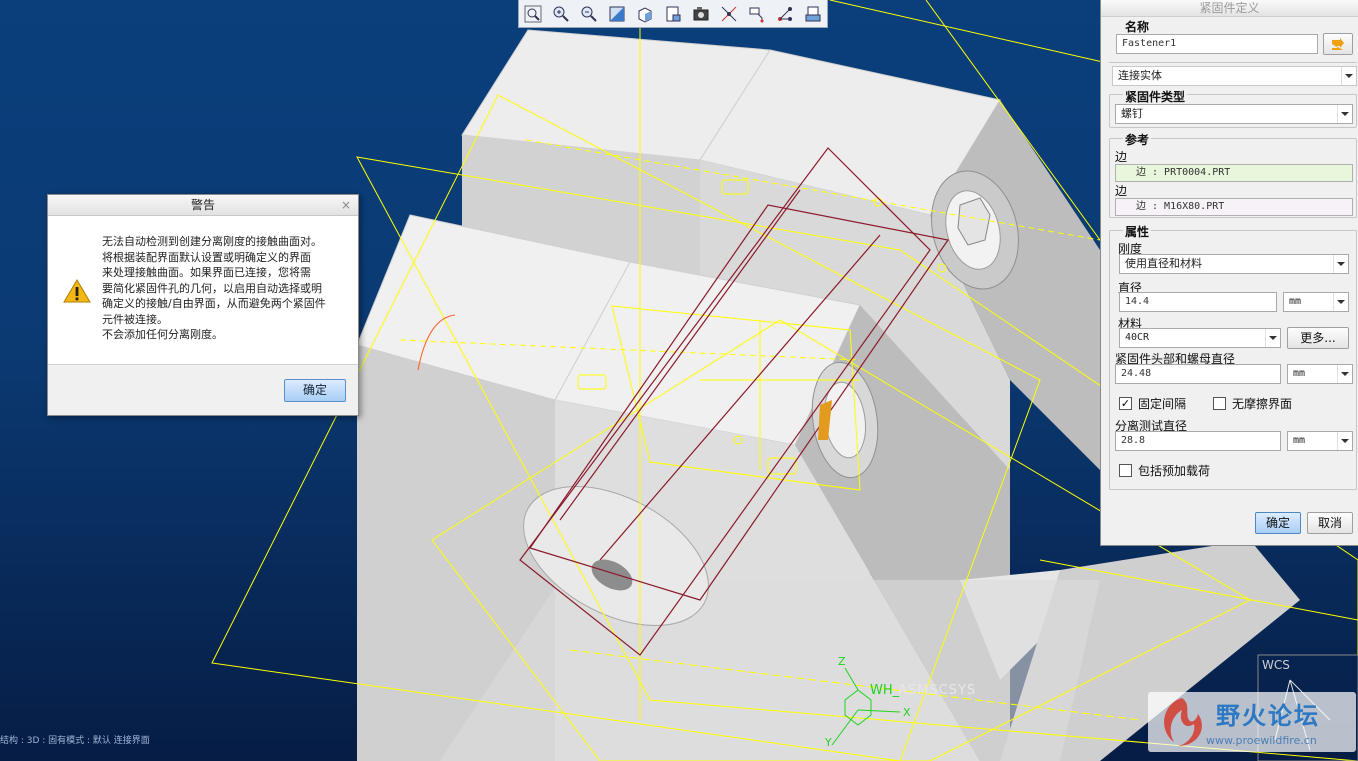  I want to click on connection-type-select: 连接实体, so click(1234, 76).